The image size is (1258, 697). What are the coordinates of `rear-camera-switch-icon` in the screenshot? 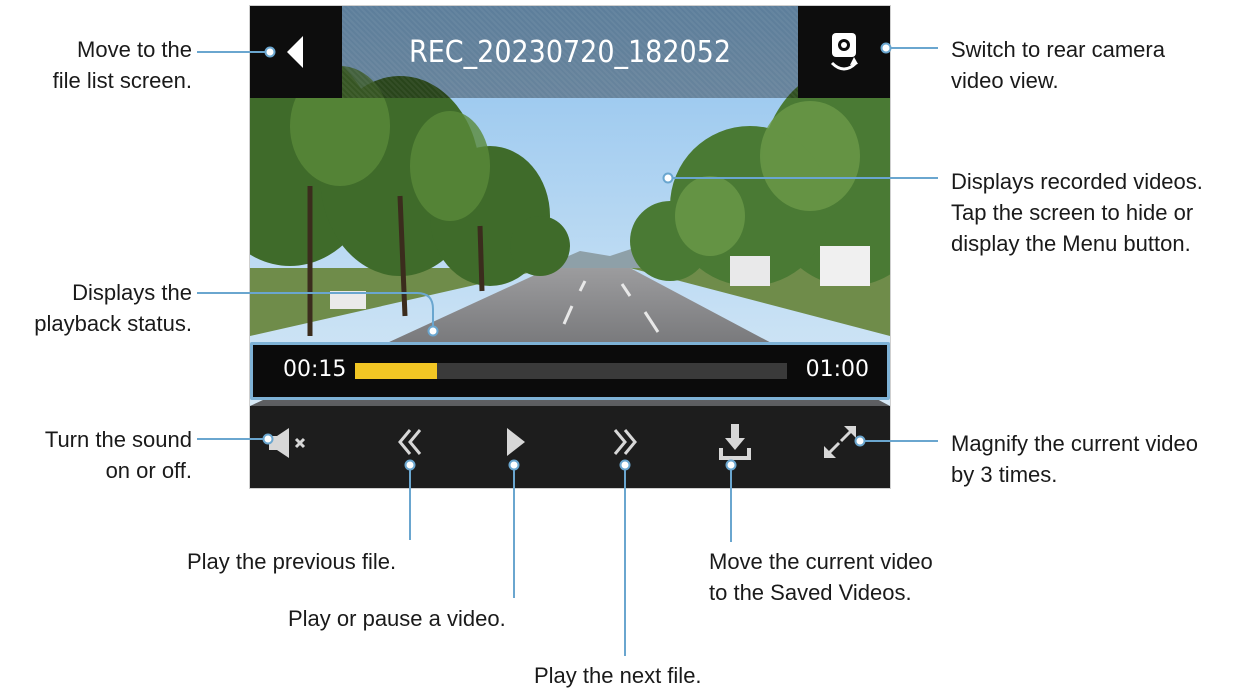 It's located at (844, 52).